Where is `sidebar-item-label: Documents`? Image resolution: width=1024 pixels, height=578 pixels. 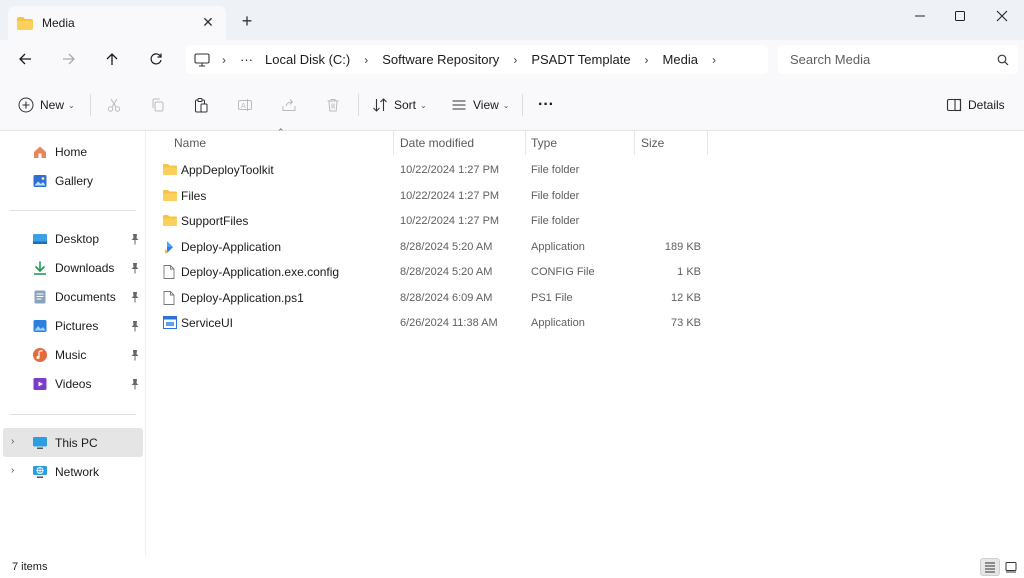 sidebar-item-label: Documents is located at coordinates (85, 296).